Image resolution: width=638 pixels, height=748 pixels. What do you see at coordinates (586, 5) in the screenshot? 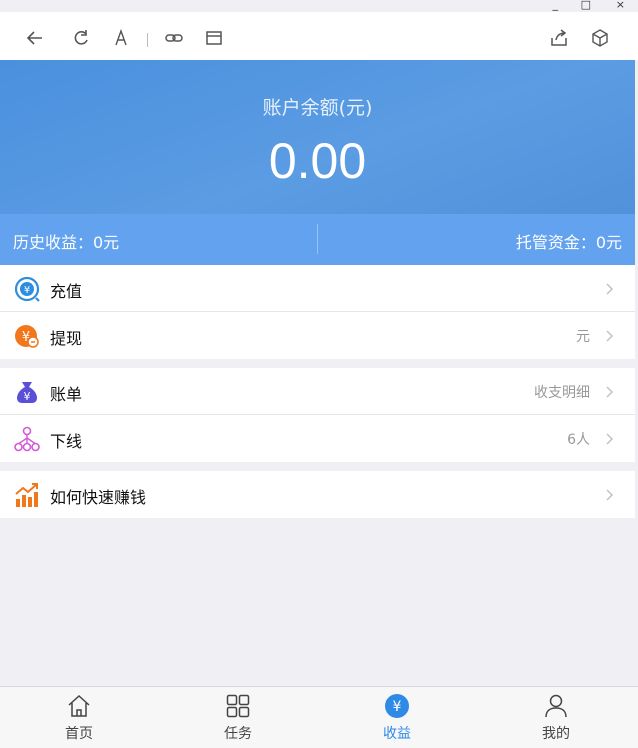
I see `maximize-button: □` at bounding box center [586, 5].